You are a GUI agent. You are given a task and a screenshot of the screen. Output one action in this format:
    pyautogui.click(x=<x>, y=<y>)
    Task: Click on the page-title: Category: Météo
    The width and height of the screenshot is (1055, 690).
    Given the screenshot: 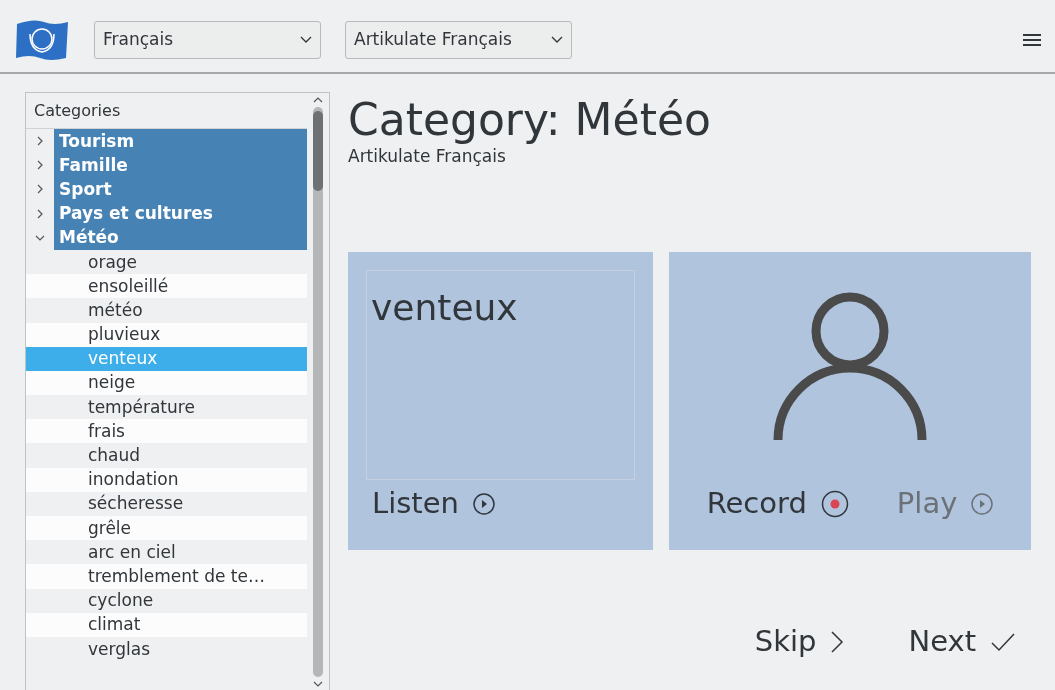 What is the action you would take?
    pyautogui.click(x=530, y=120)
    